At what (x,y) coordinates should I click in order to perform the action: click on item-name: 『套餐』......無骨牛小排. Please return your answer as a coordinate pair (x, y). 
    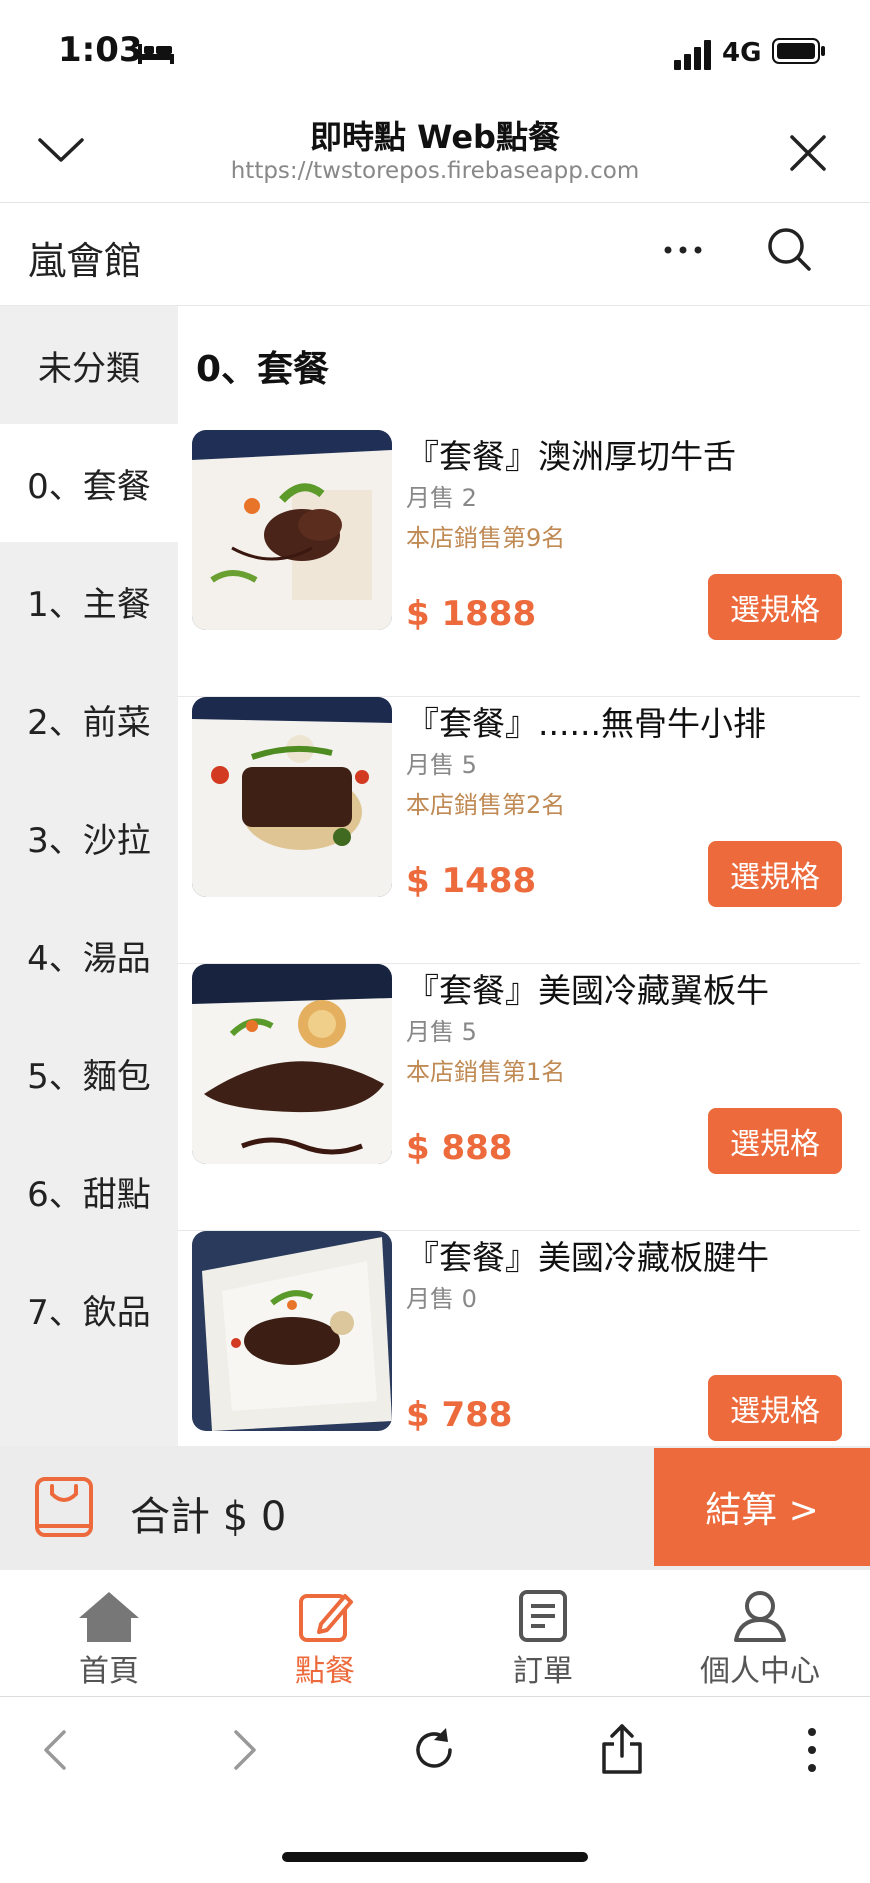
    Looking at the image, I should click on (586, 723).